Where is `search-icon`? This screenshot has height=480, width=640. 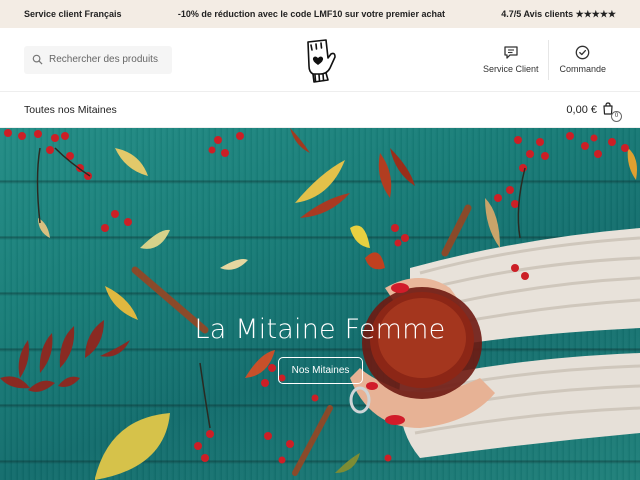 search-icon is located at coordinates (37, 59).